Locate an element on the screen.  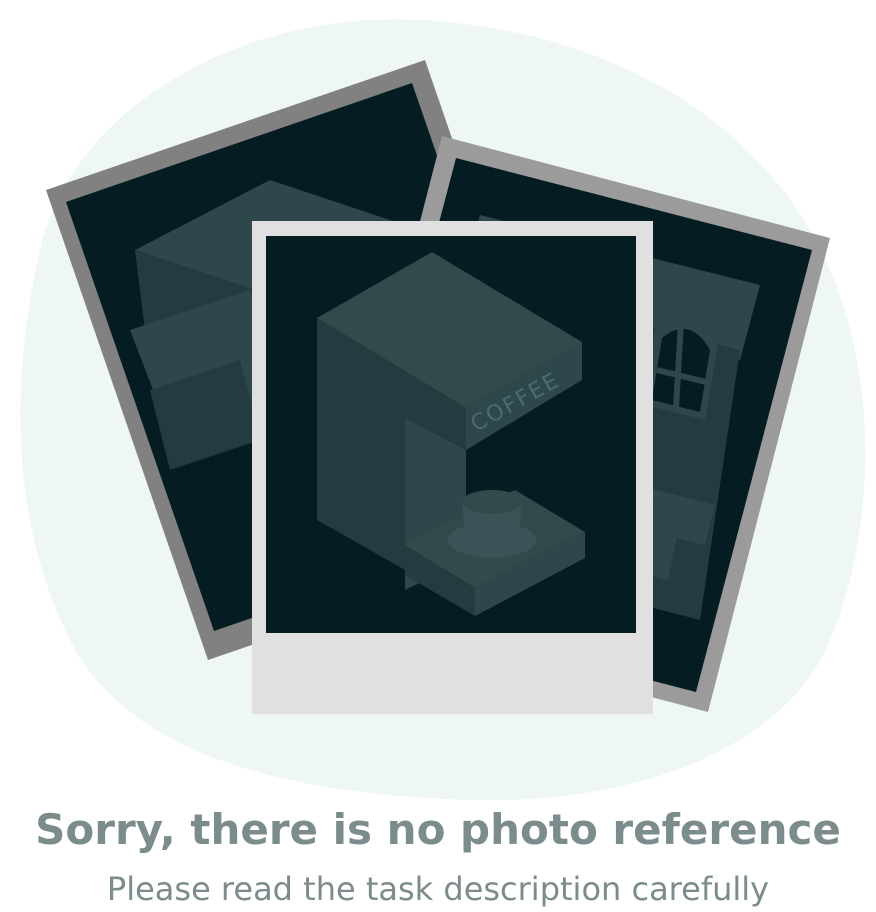
arched-window is located at coordinates (681, 369).